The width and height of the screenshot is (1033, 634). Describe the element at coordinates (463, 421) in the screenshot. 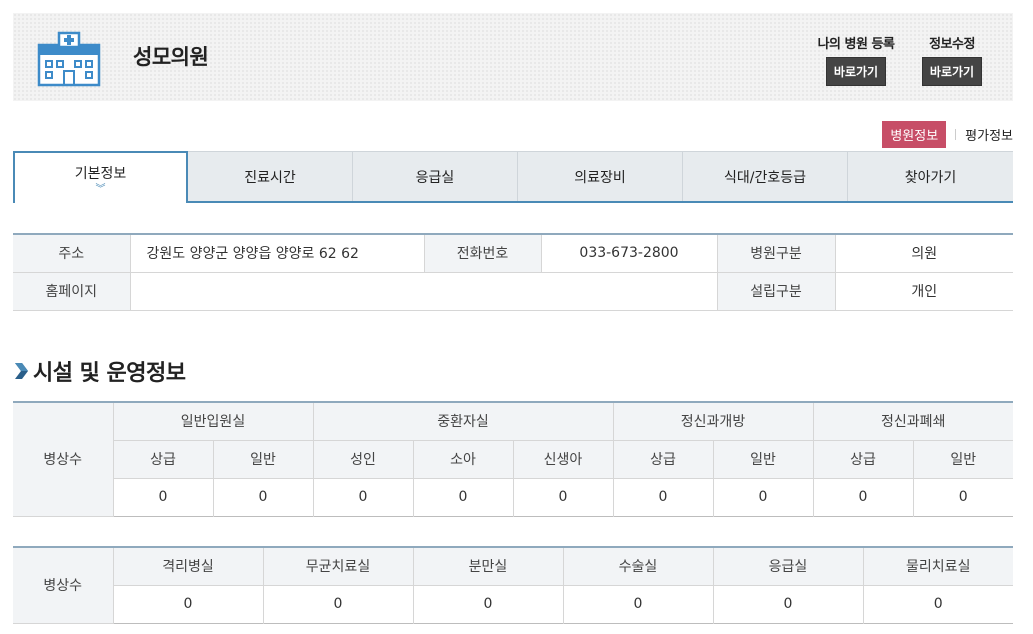

I see `group-header: 중환자실` at that location.